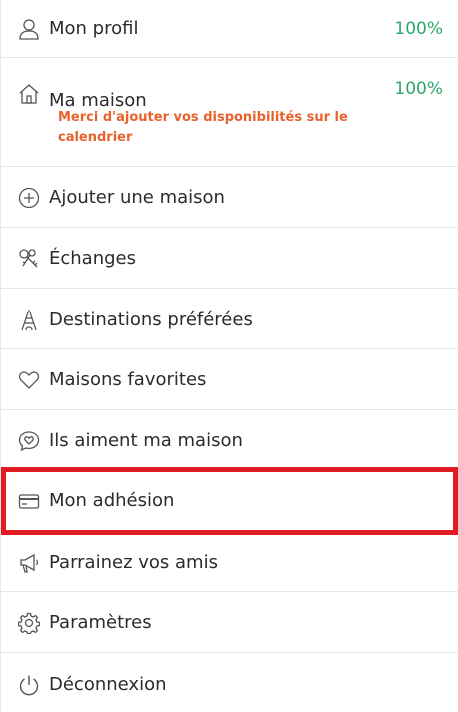 This screenshot has height=712, width=458. Describe the element at coordinates (229, 501) in the screenshot. I see `menu-item-membership: Mon adhésion` at that location.